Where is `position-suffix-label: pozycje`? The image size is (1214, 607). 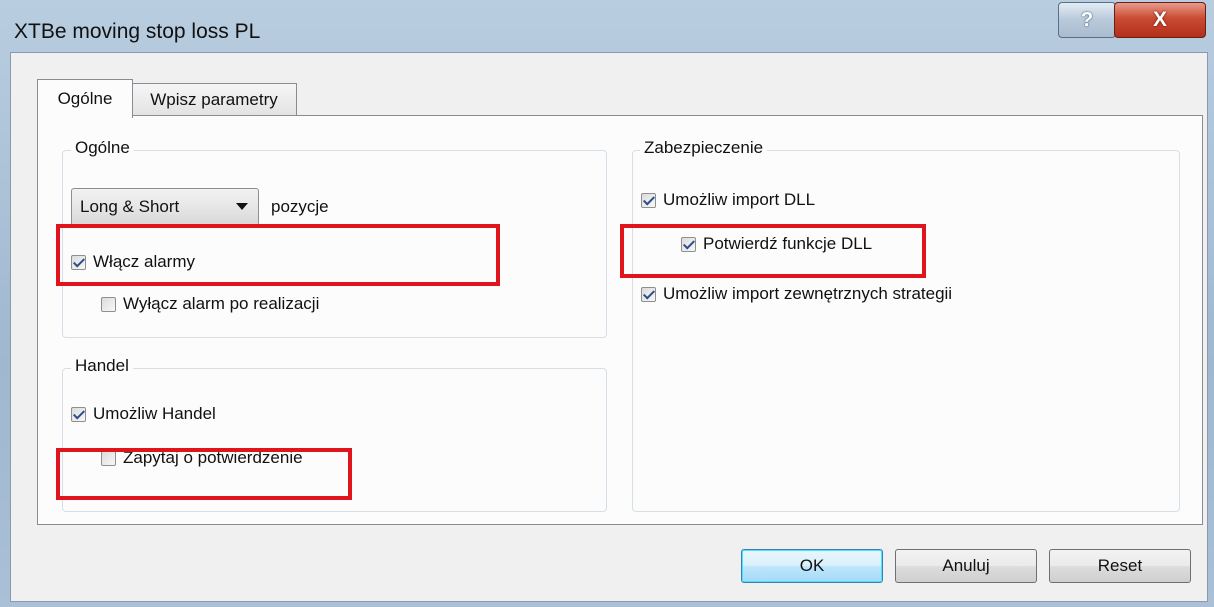
position-suffix-label: pozycje is located at coordinates (300, 206).